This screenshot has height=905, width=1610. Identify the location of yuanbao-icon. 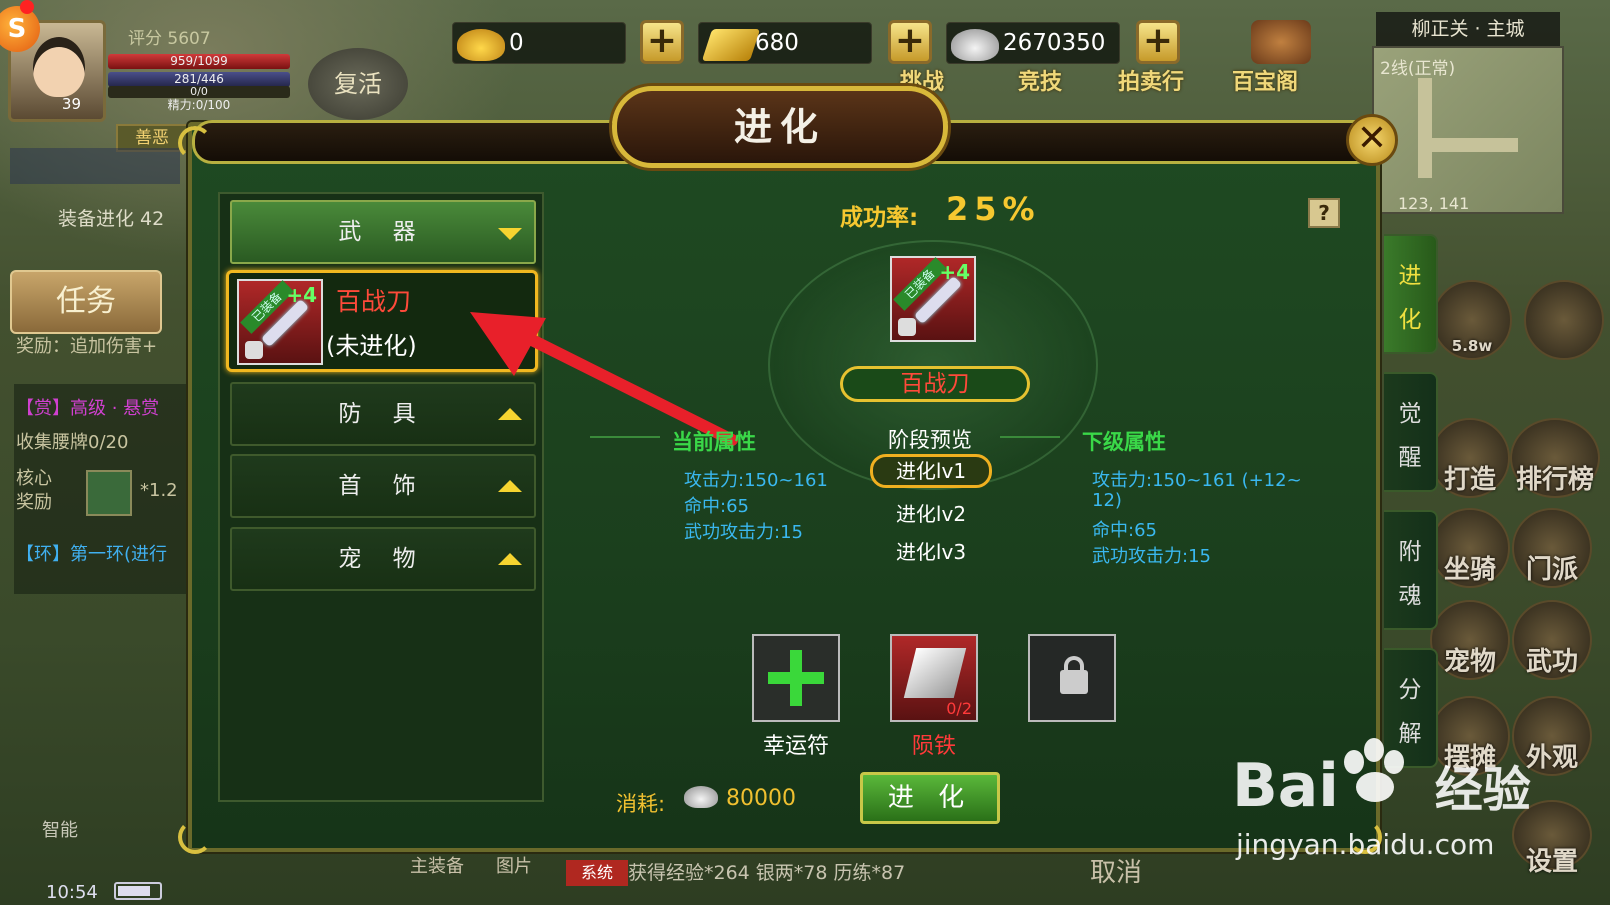
(481, 45).